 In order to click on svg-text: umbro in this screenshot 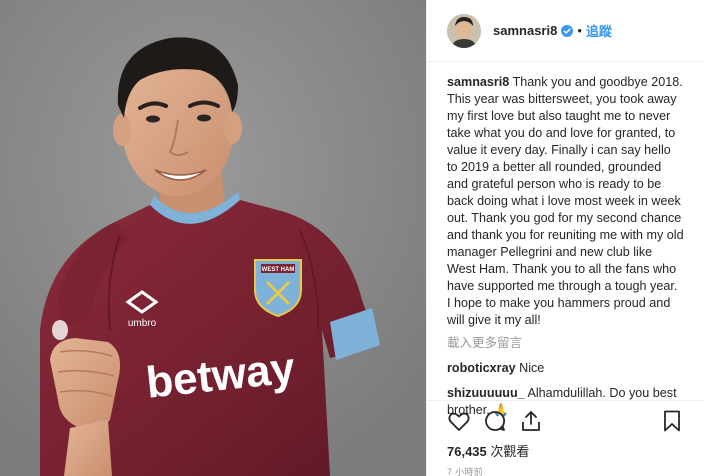, I will do `click(142, 323)`.